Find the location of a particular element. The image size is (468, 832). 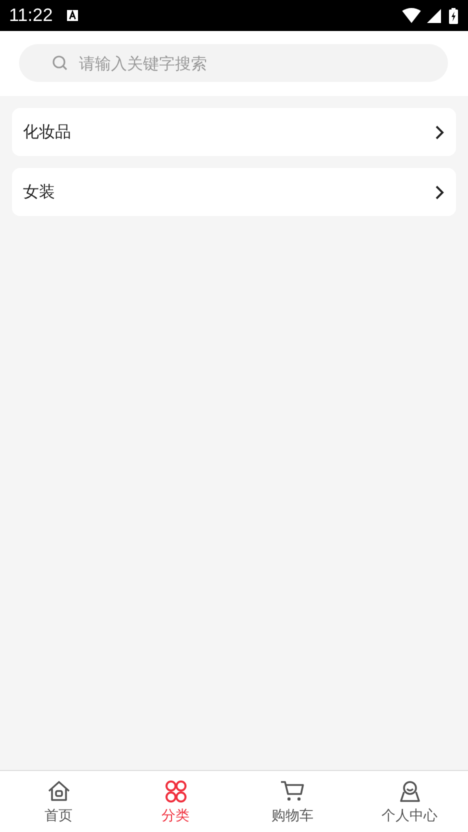

status-time: 11:22 is located at coordinates (31, 15).